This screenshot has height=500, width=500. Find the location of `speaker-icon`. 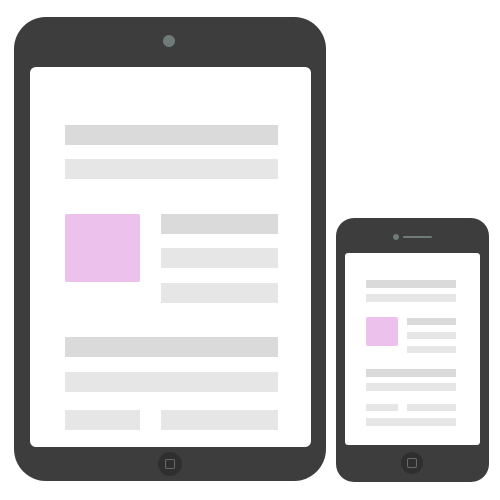

speaker-icon is located at coordinates (417, 237).